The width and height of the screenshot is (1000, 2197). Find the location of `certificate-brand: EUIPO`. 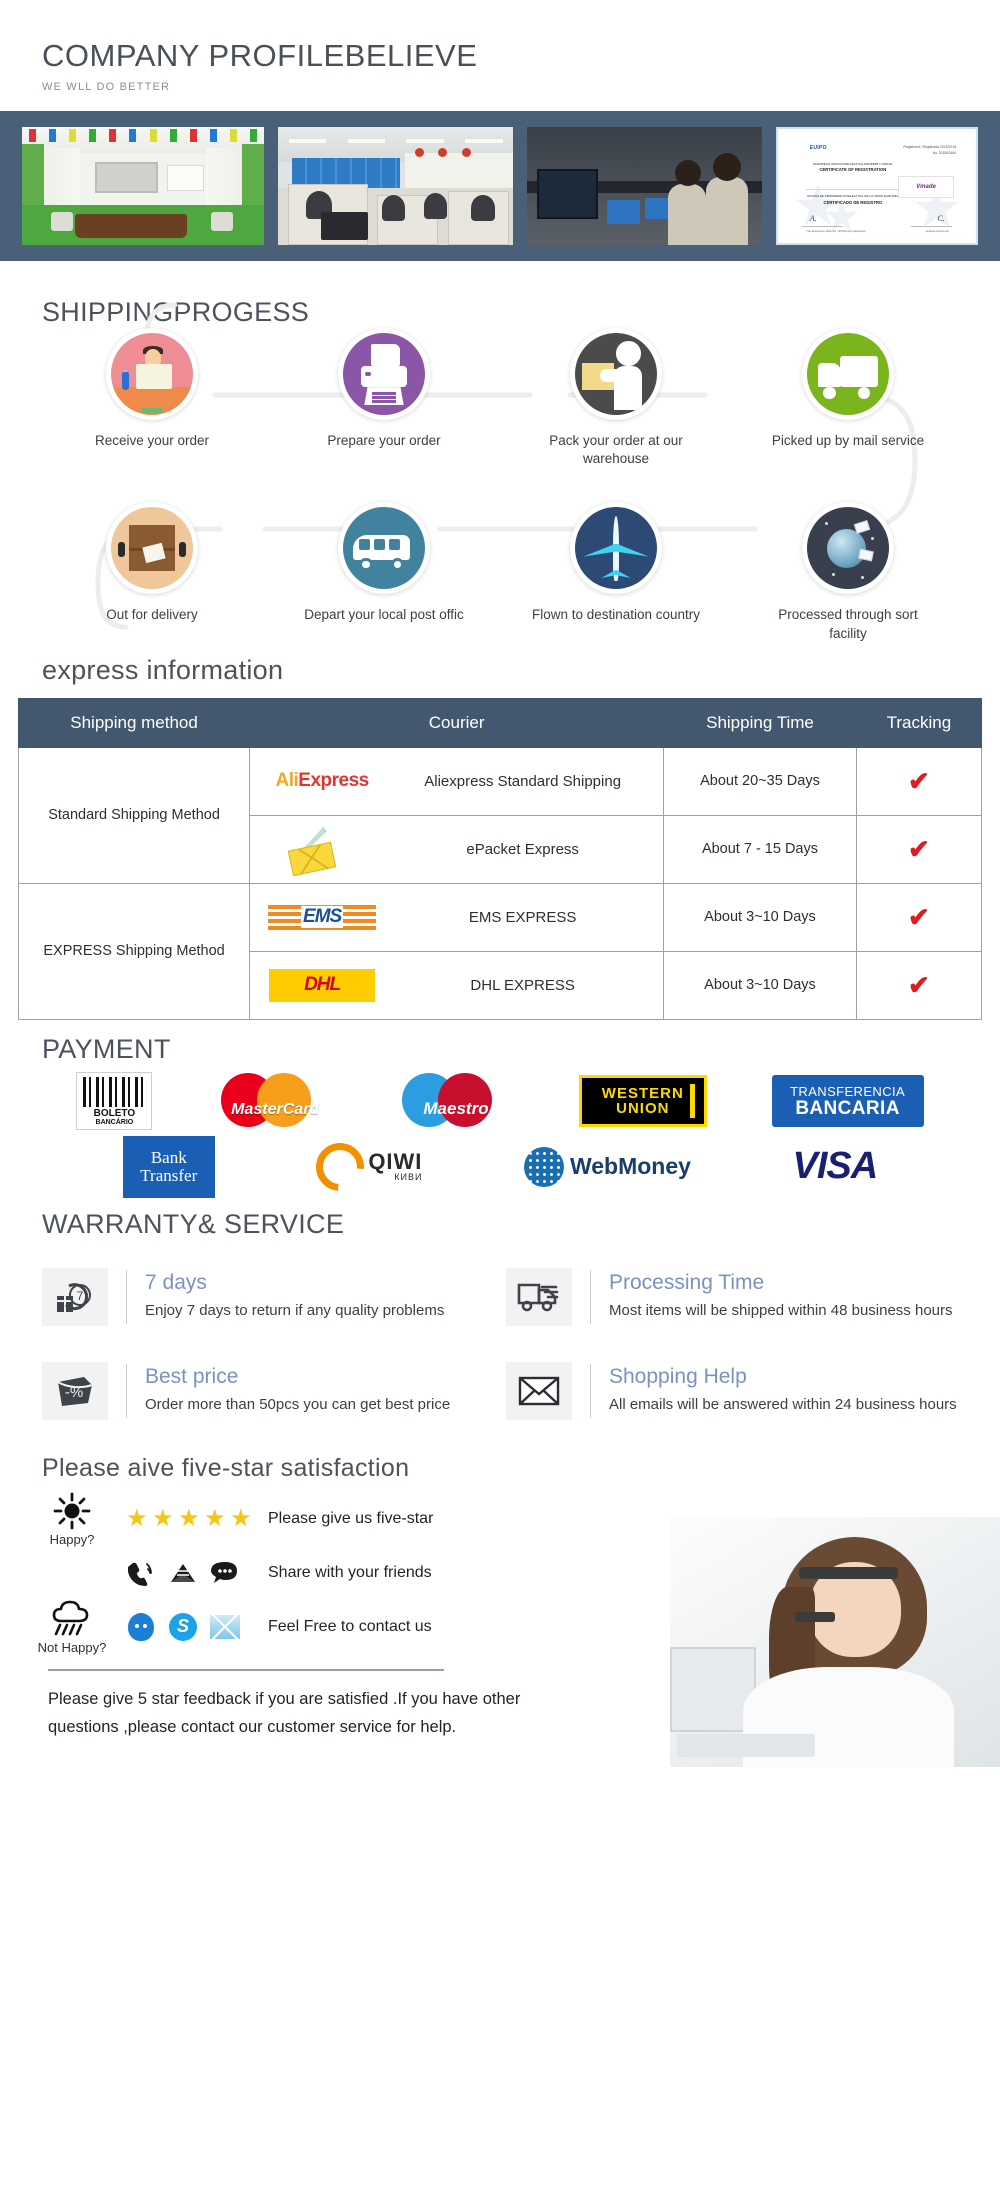

certificate-brand: EUIPO is located at coordinates (818, 148).